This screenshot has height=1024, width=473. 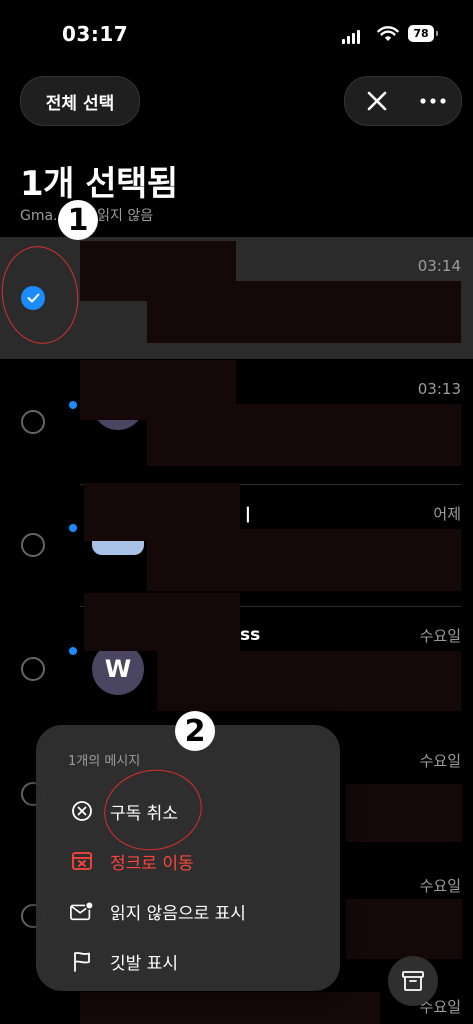 I want to click on wifi-icon, so click(x=388, y=36).